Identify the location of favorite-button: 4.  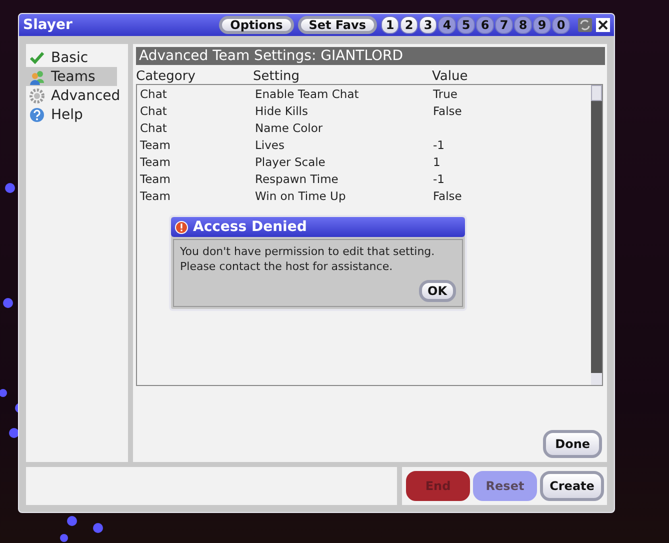
(447, 25).